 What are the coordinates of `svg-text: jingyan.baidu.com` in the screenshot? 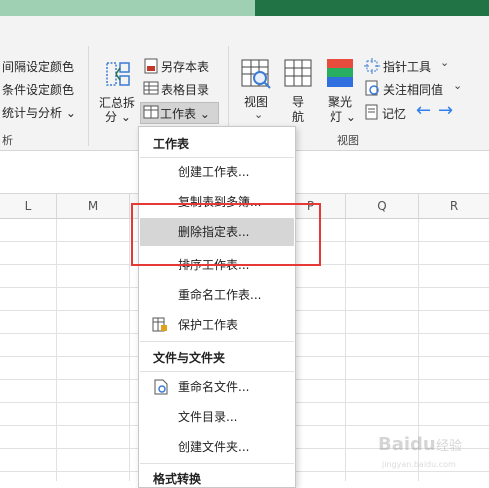 It's located at (418, 464).